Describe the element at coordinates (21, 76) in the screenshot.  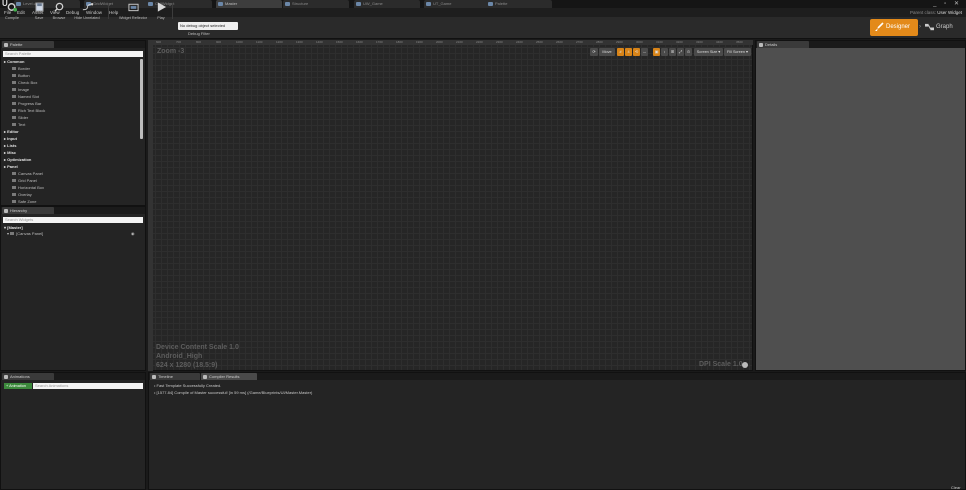
I see `palette-item: Button` at that location.